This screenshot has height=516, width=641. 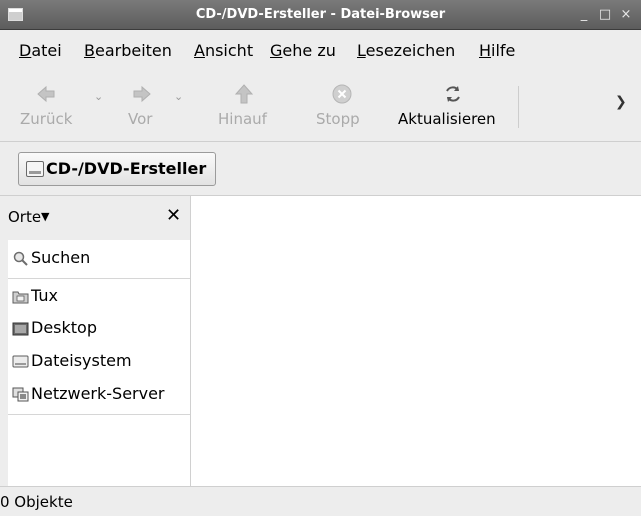 I want to click on menu-bearbeiten: Bearbeiten, so click(x=128, y=51).